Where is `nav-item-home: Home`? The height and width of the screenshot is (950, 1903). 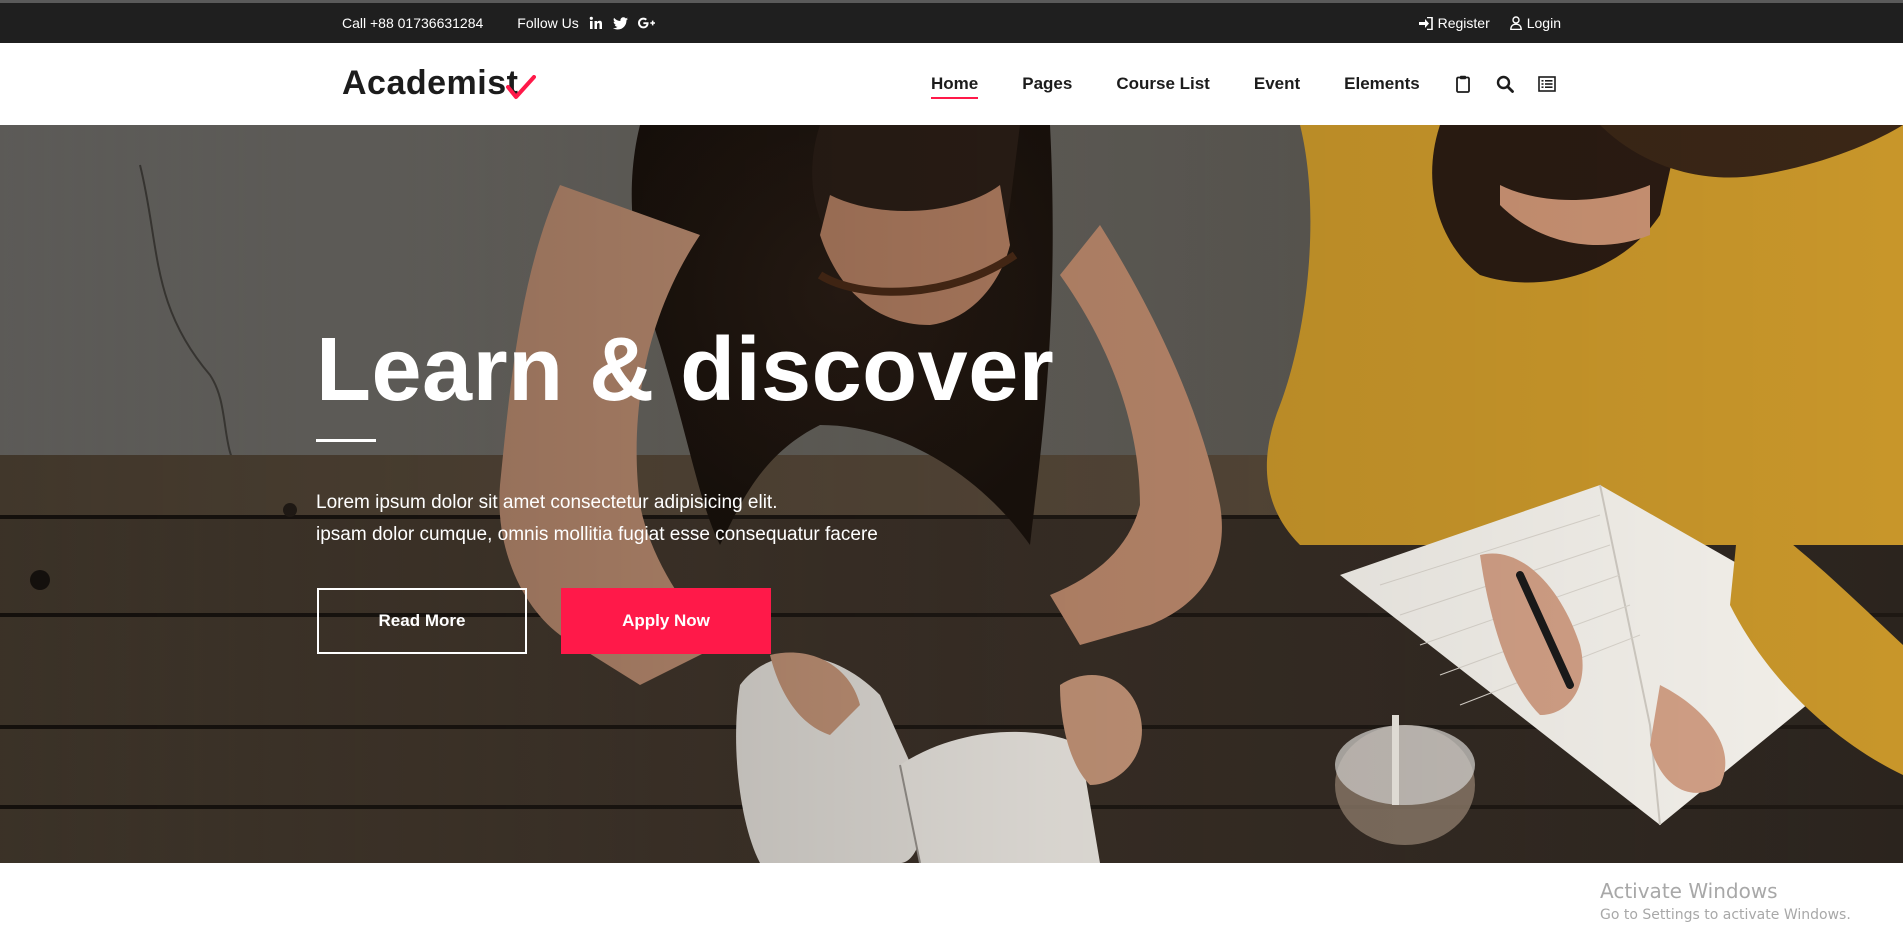
nav-item-home: Home is located at coordinates (955, 84).